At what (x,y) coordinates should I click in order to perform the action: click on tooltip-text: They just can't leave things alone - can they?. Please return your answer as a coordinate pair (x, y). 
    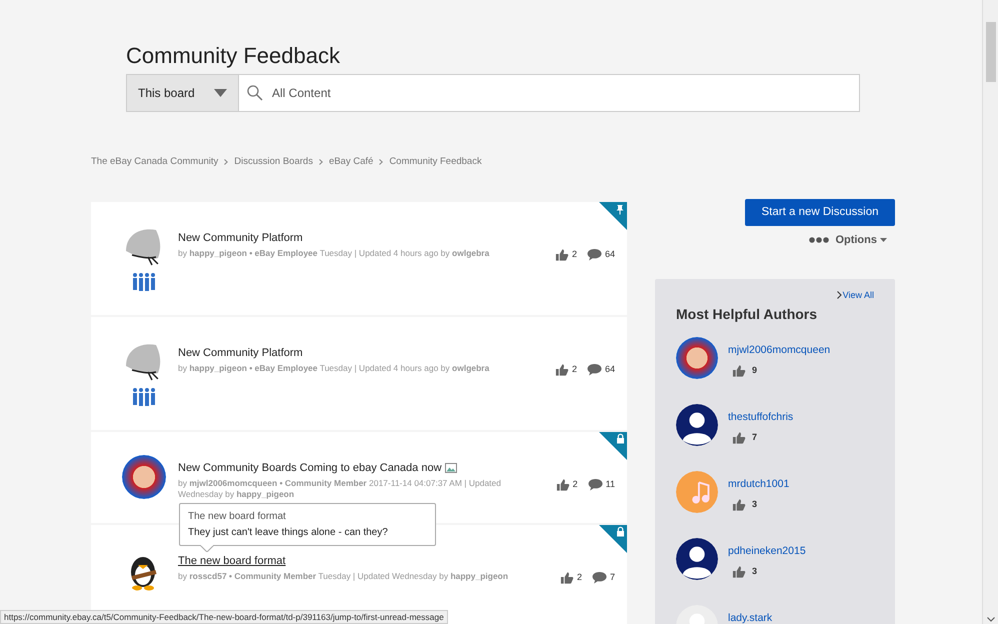
    Looking at the image, I should click on (288, 532).